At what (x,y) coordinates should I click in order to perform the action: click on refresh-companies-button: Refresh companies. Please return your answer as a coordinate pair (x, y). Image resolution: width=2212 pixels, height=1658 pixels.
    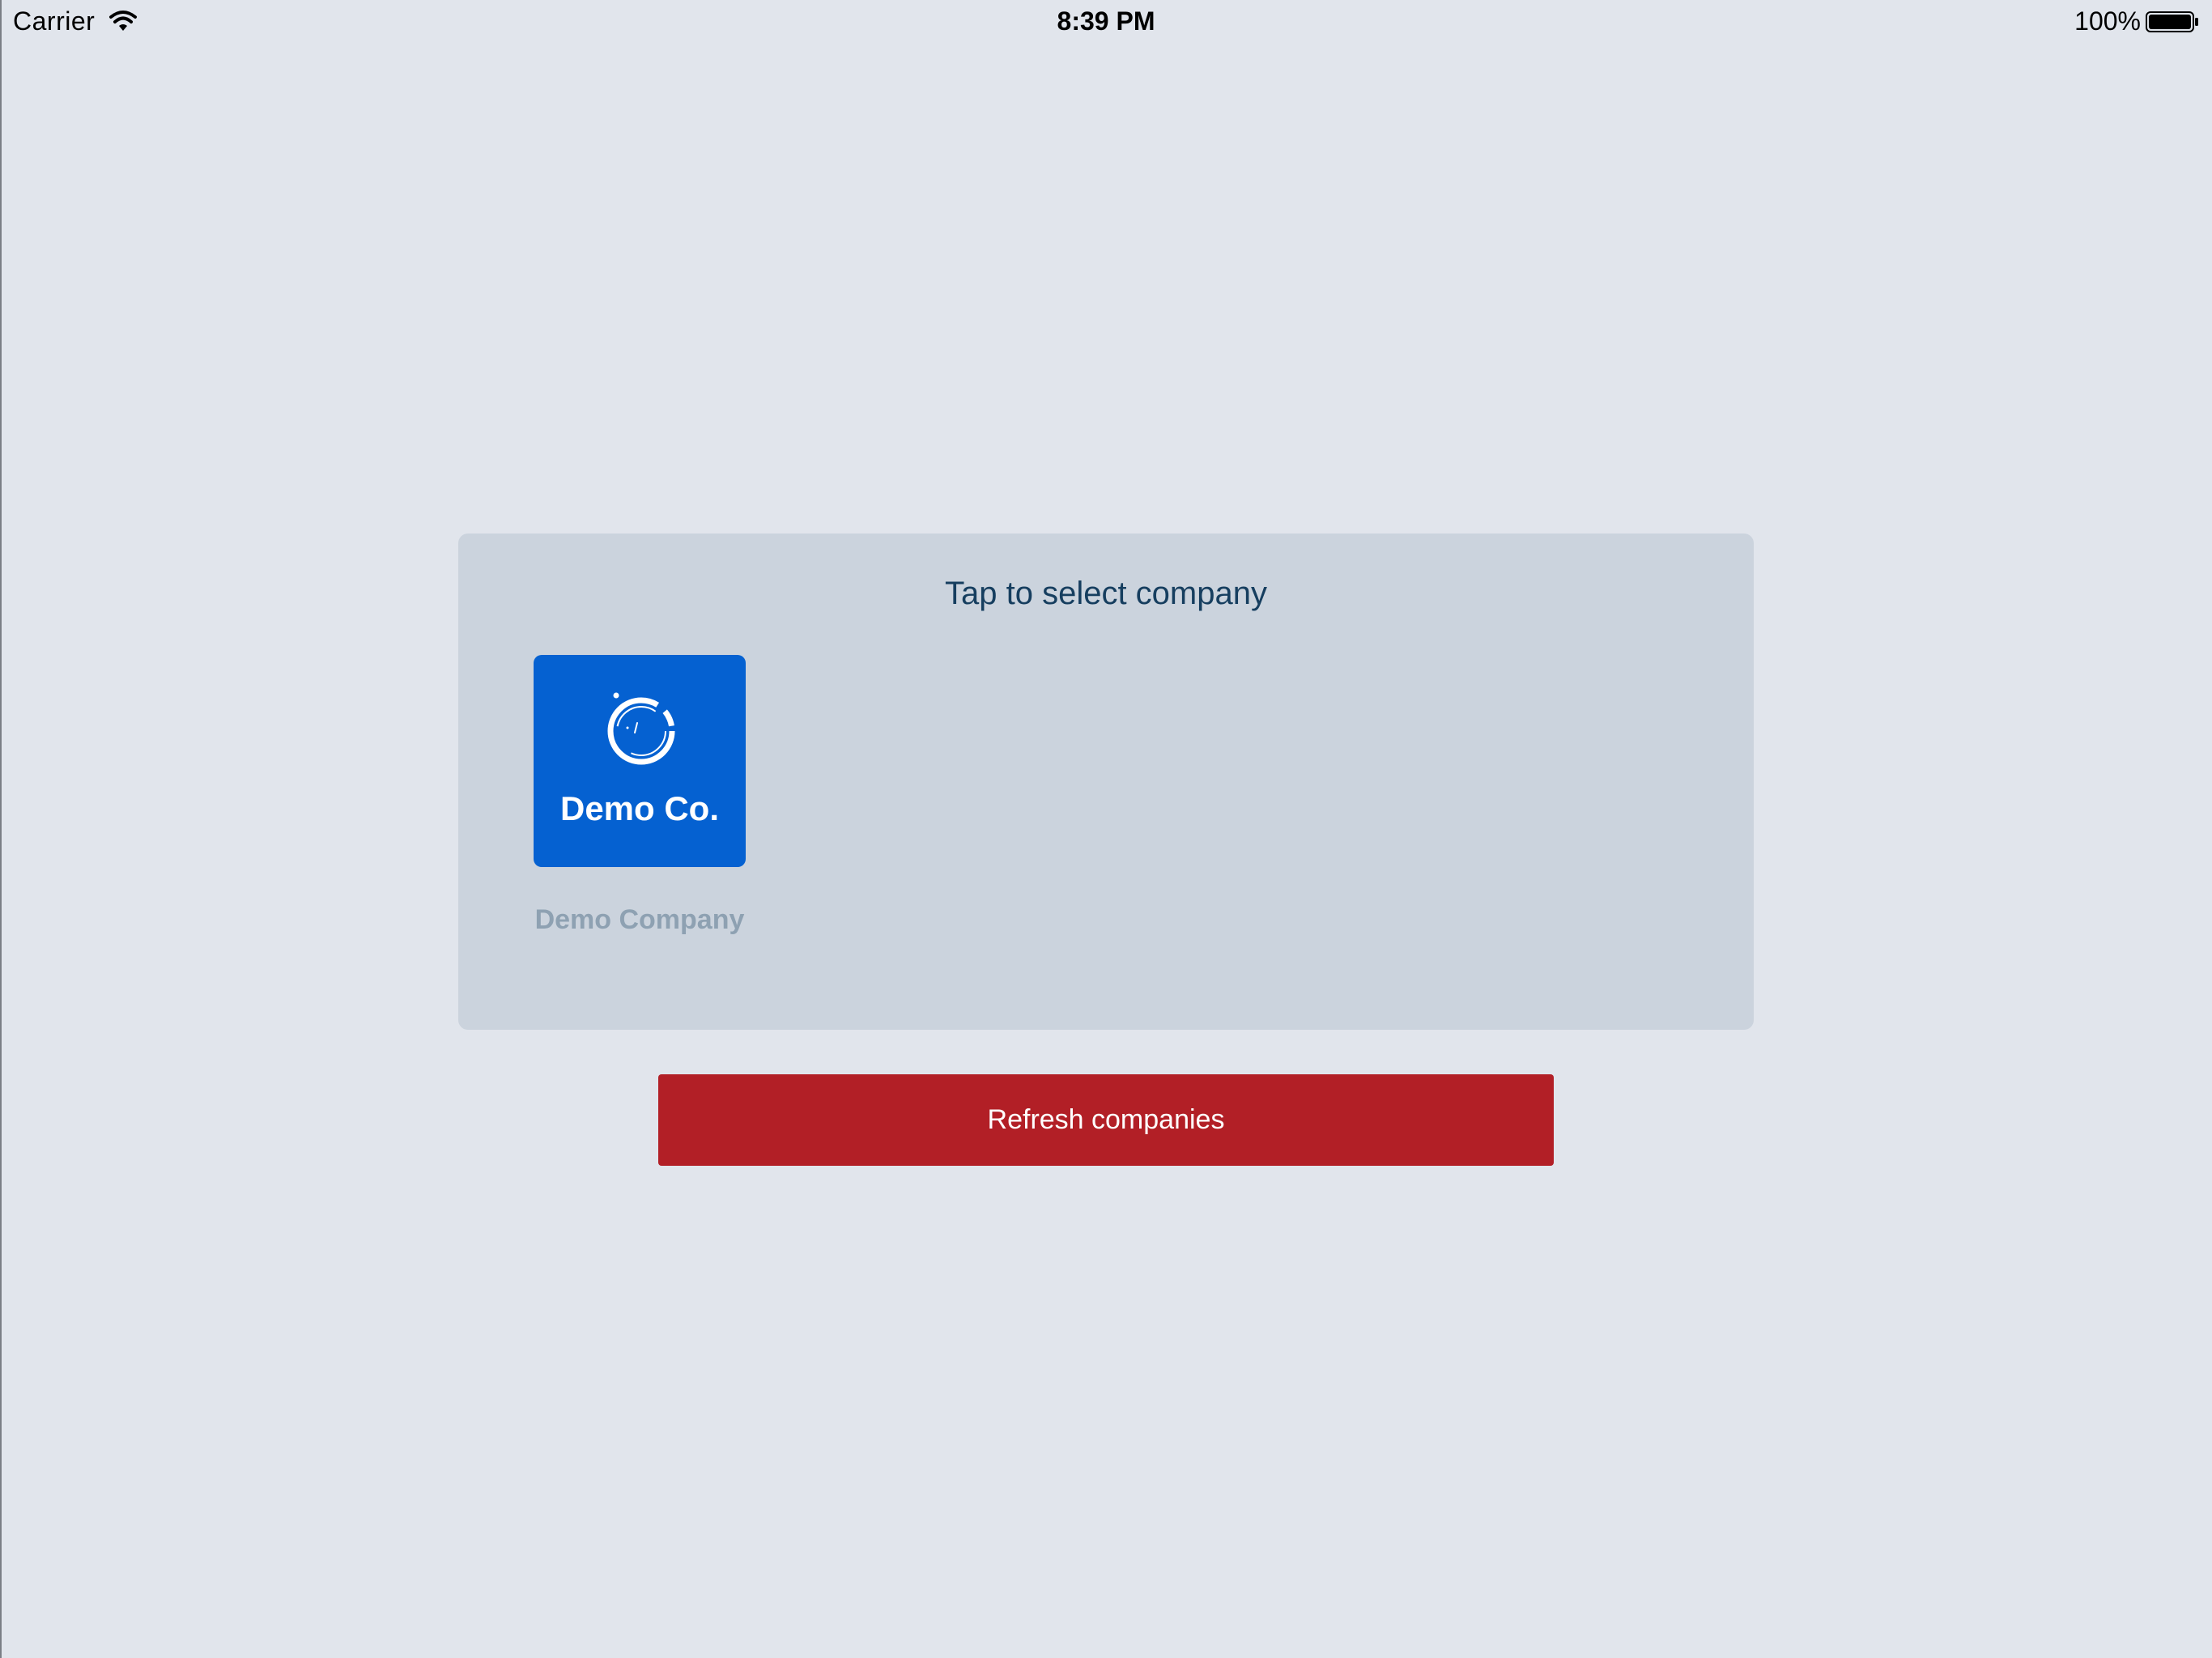
    Looking at the image, I should click on (1106, 1120).